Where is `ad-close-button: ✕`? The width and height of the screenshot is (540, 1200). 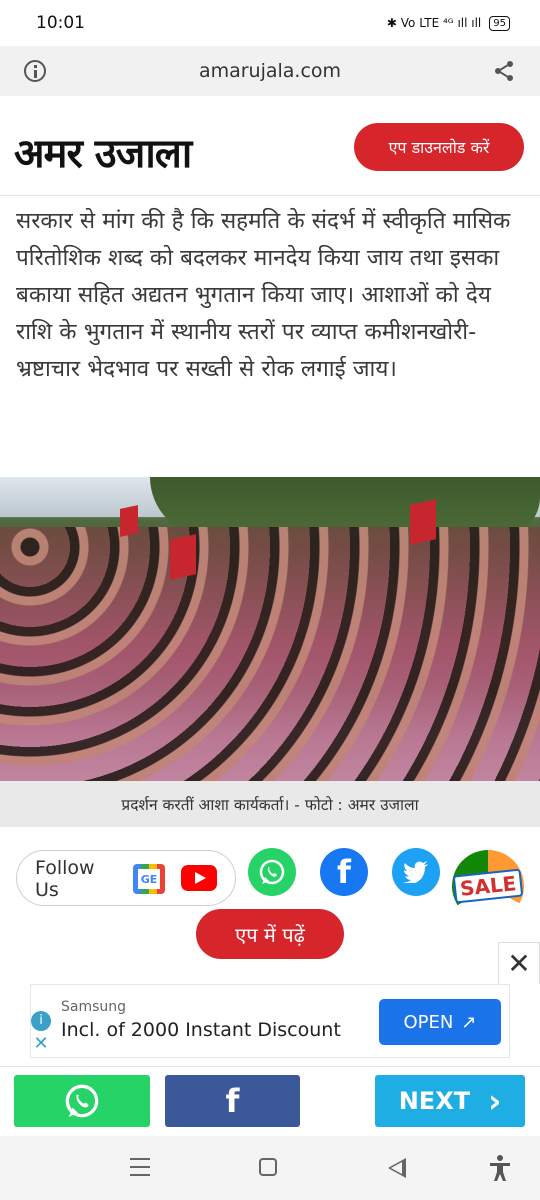
ad-close-button: ✕ is located at coordinates (519, 963).